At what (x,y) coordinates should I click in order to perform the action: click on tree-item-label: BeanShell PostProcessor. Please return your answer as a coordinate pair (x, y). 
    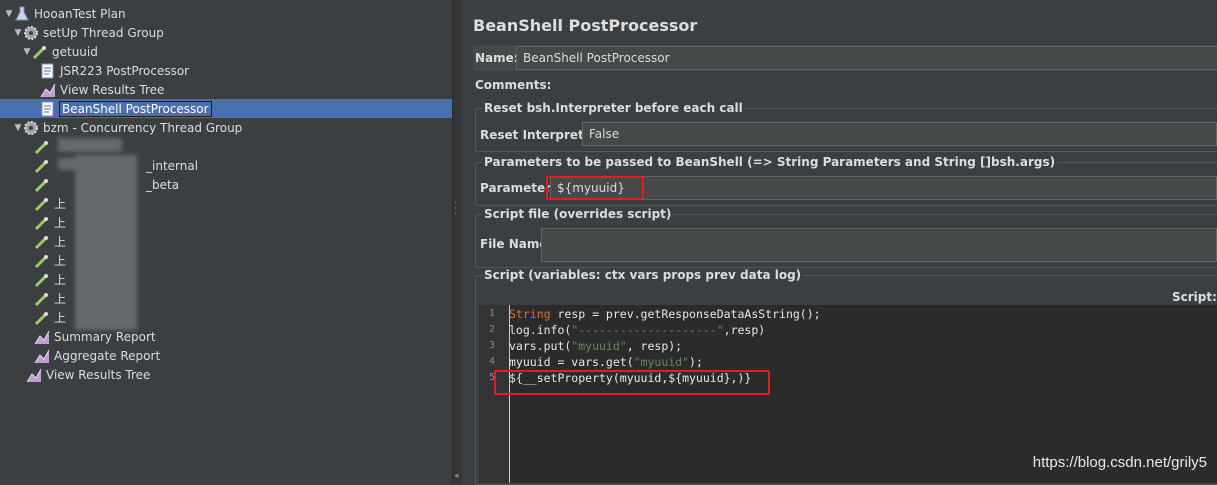
    Looking at the image, I should click on (135, 108).